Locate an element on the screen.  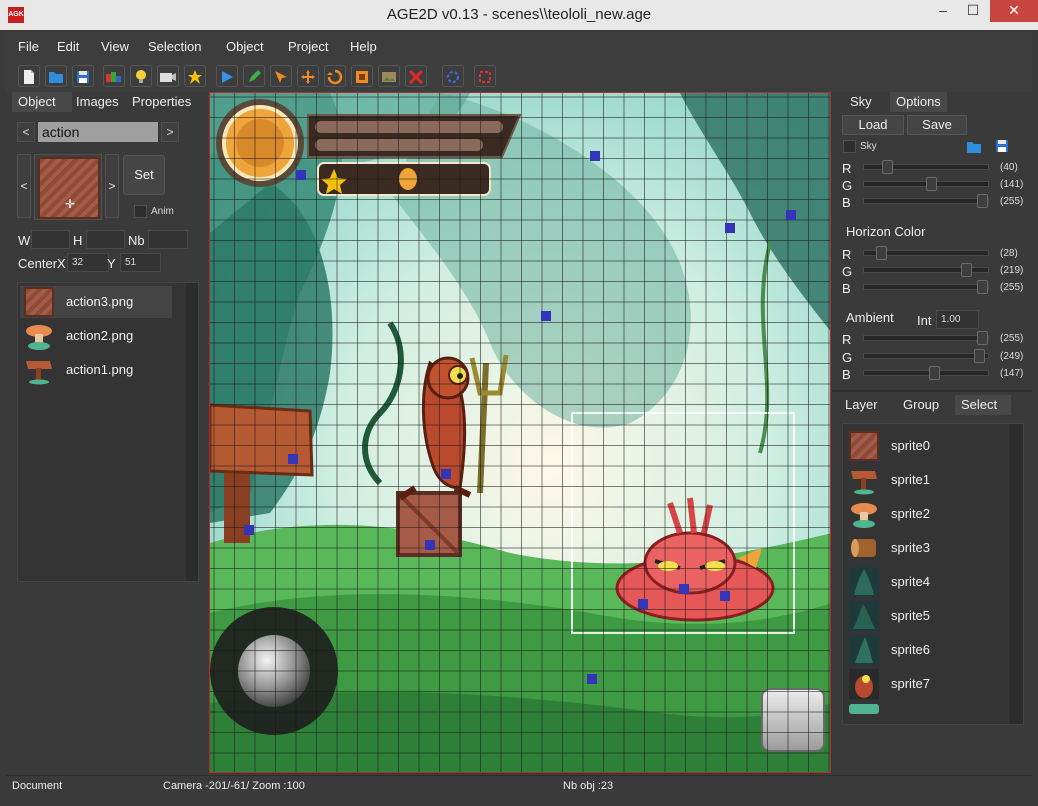
save-sky-button: Save is located at coordinates (937, 125).